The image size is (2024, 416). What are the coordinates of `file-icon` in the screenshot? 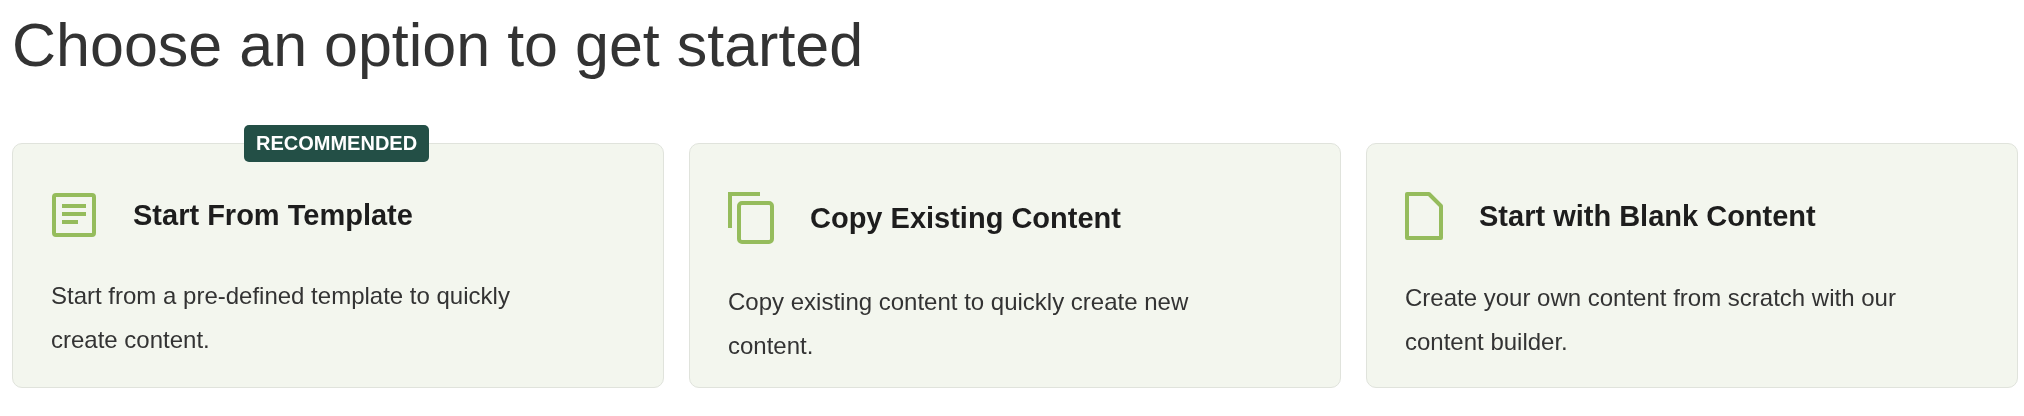 It's located at (1424, 216).